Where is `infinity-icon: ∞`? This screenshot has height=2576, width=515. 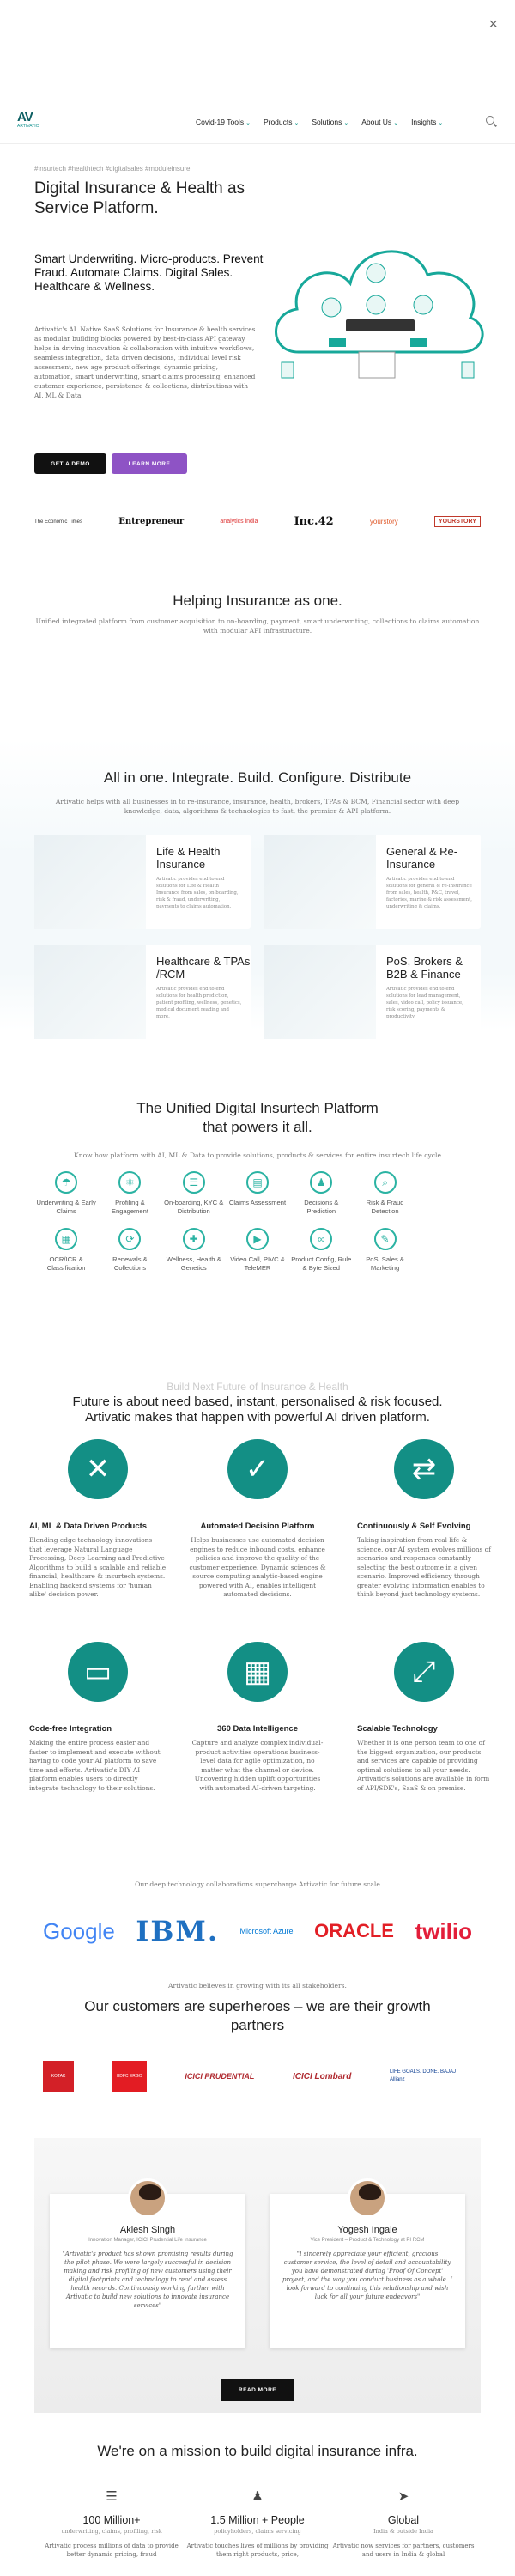 infinity-icon: ∞ is located at coordinates (321, 1239).